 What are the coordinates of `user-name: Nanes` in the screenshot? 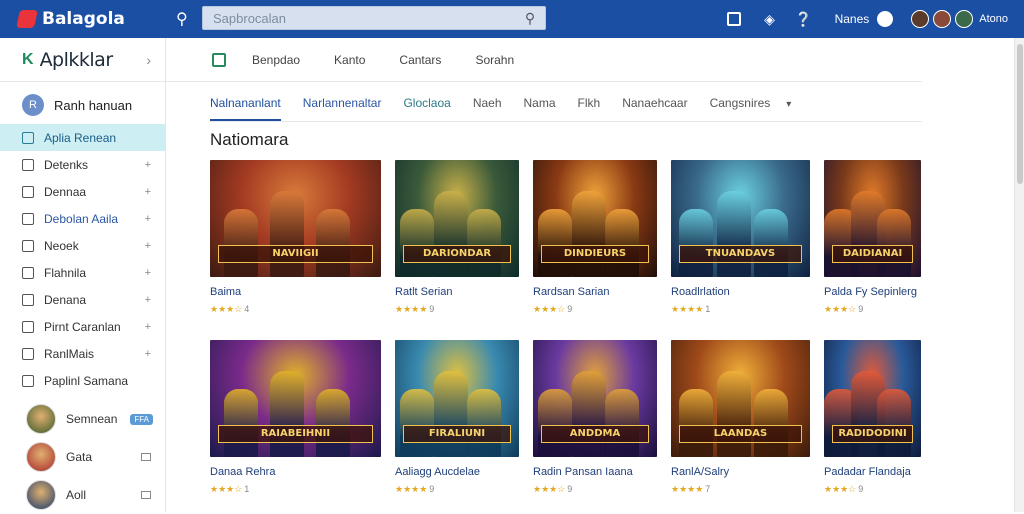 It's located at (852, 19).